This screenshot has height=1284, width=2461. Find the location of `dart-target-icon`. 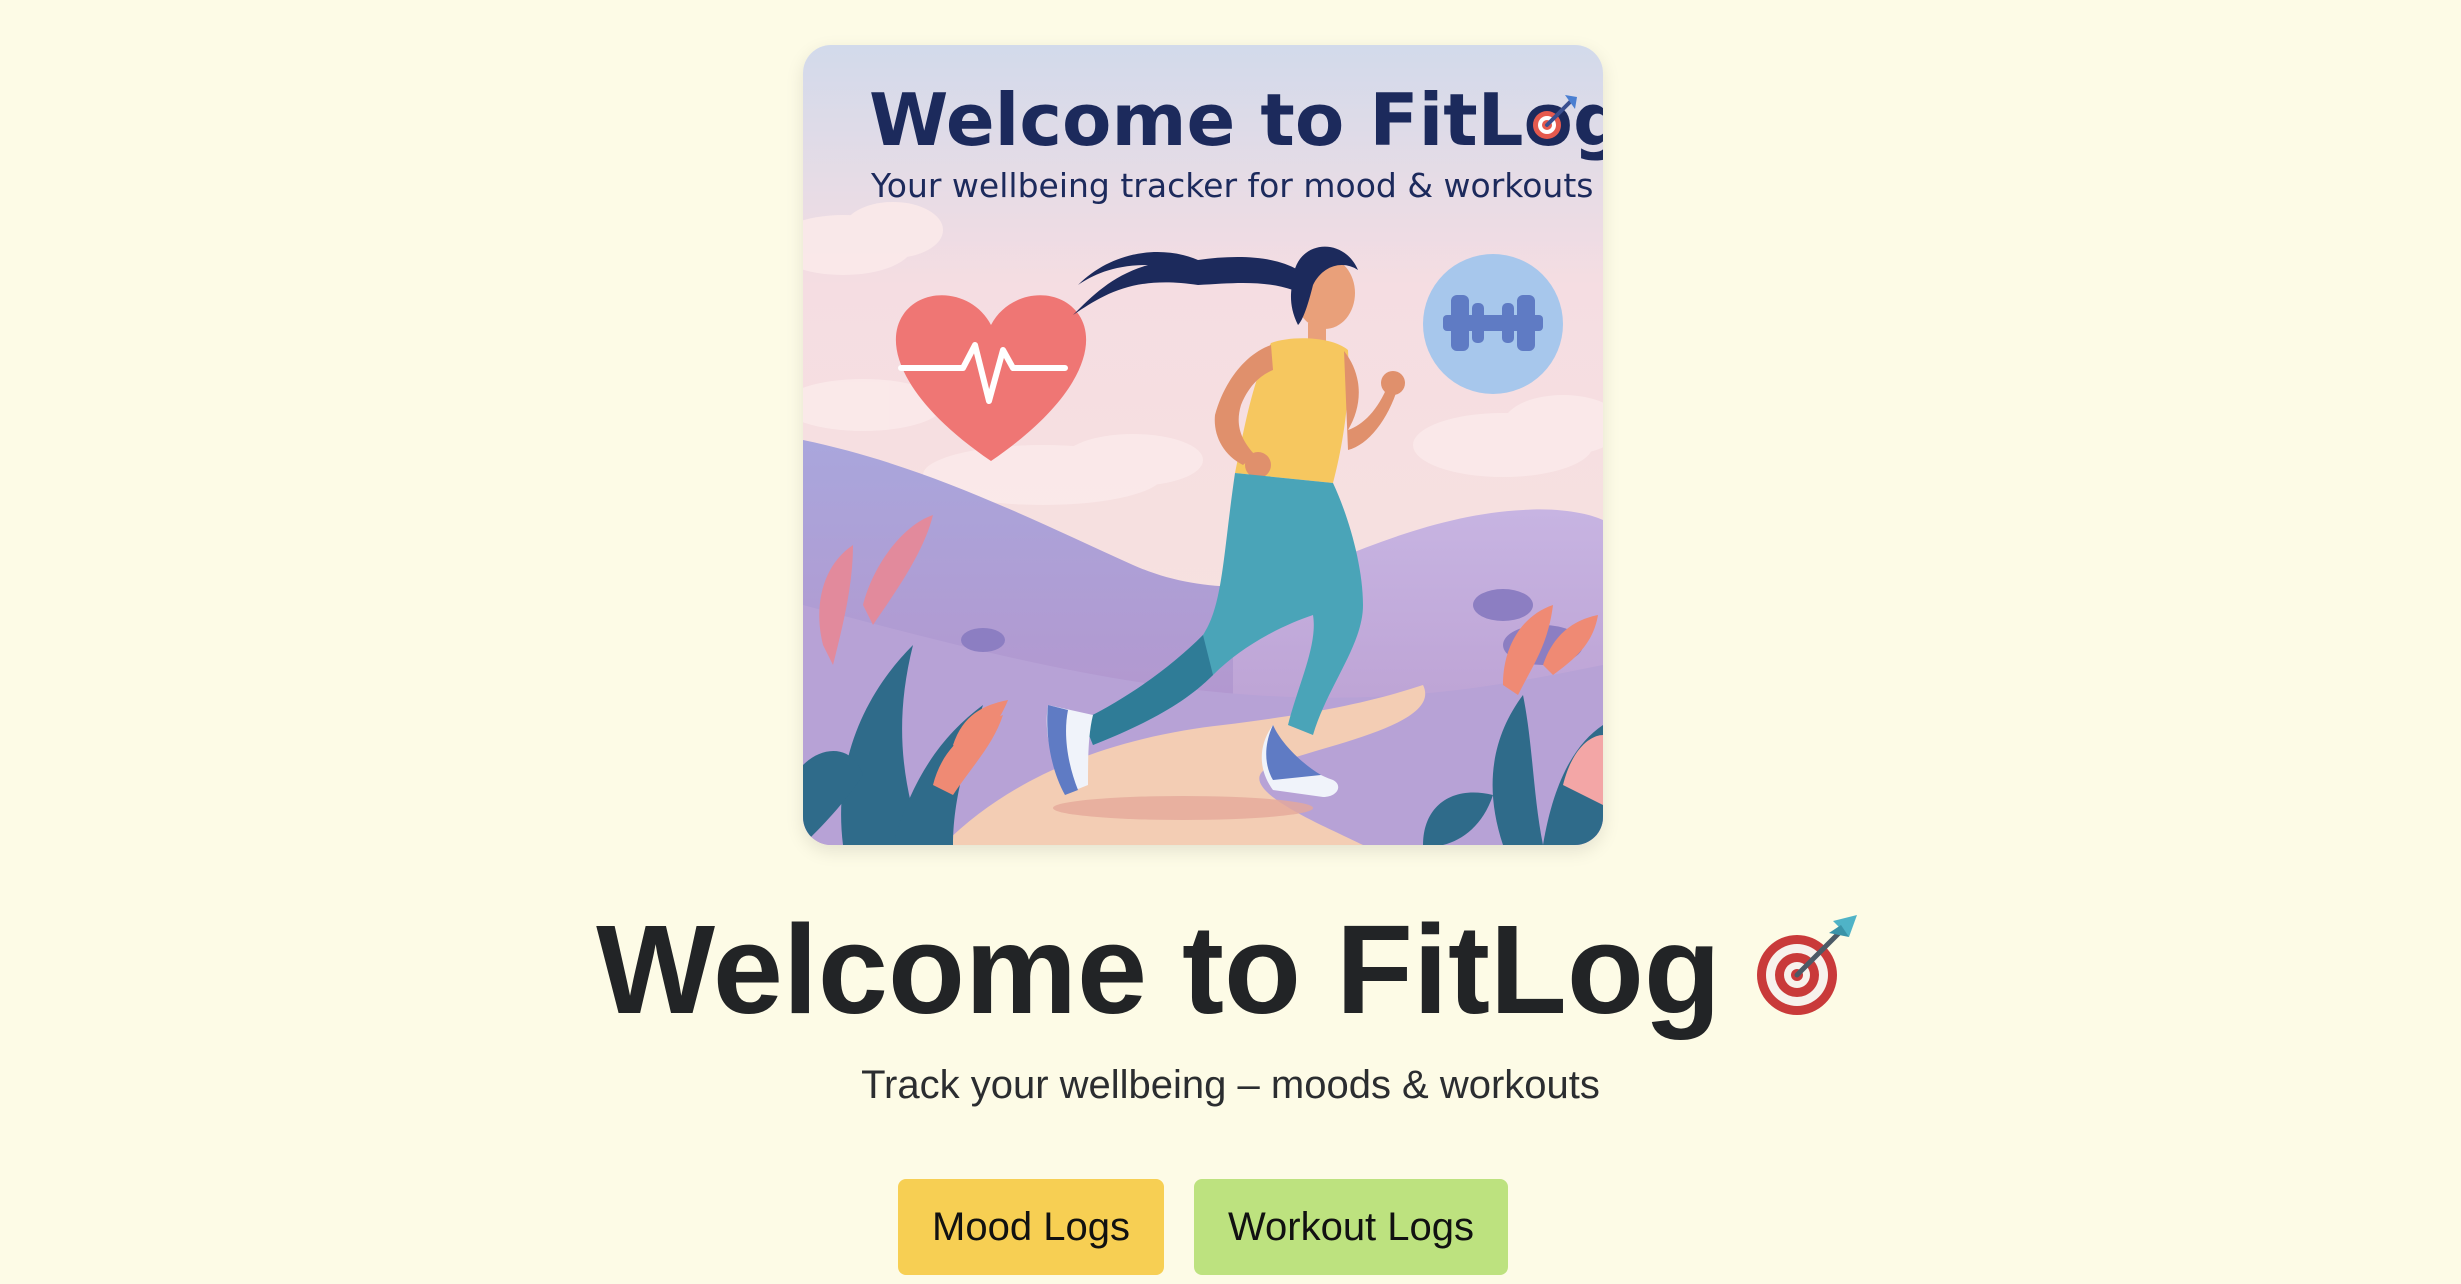

dart-target-icon is located at coordinates (1805, 967).